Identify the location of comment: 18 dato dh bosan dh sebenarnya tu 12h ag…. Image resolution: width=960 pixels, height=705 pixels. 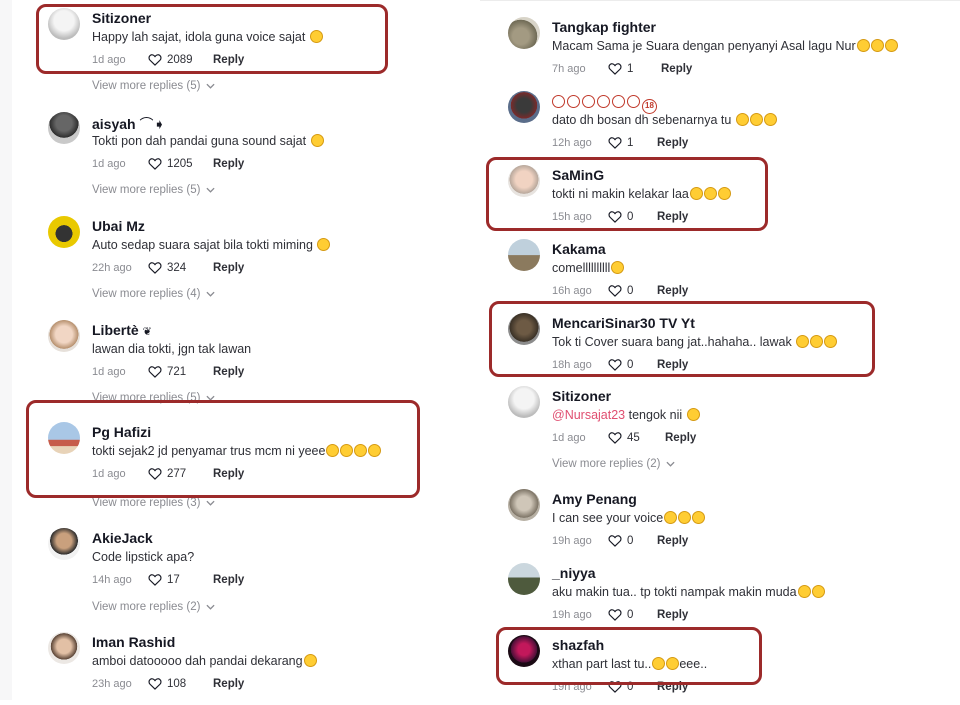
(728, 126).